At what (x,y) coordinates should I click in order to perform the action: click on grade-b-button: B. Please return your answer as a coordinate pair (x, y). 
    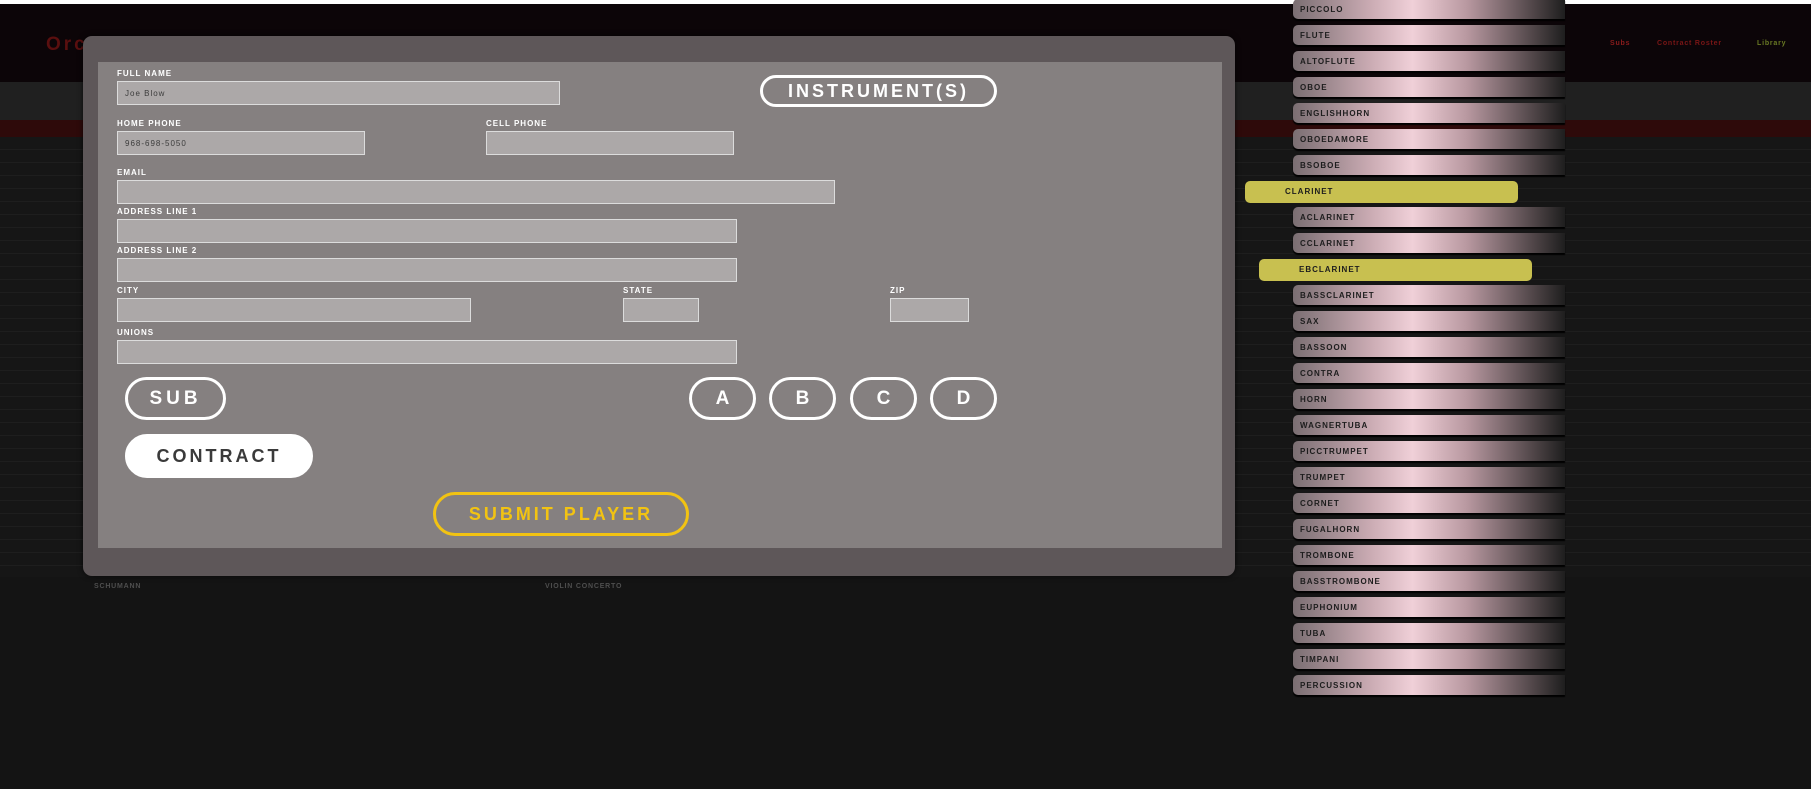
    Looking at the image, I should click on (802, 398).